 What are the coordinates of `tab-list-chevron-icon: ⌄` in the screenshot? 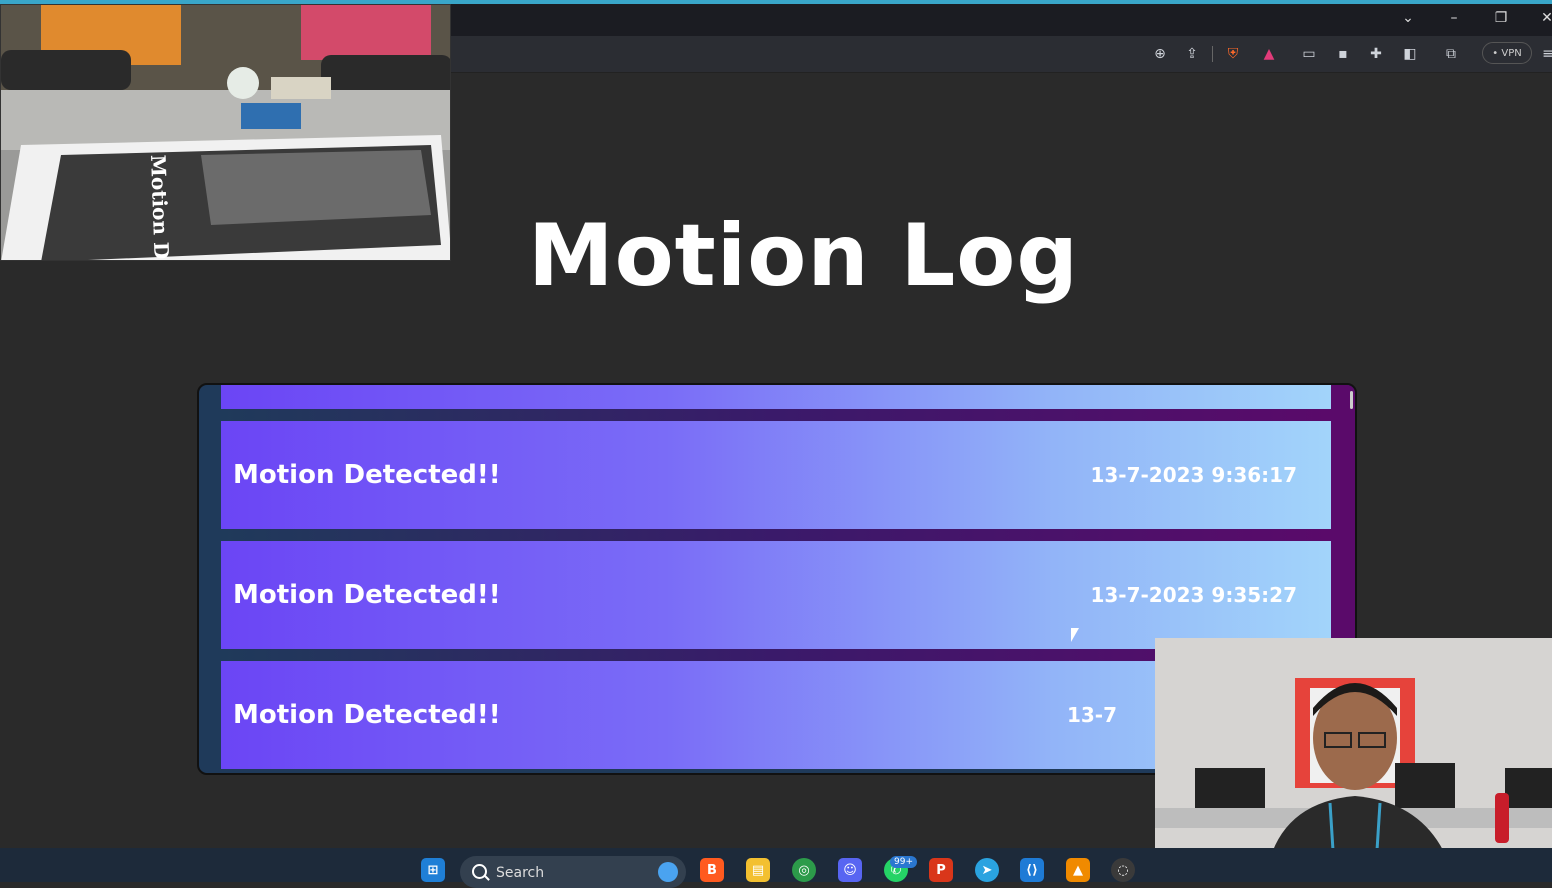 It's located at (1408, 18).